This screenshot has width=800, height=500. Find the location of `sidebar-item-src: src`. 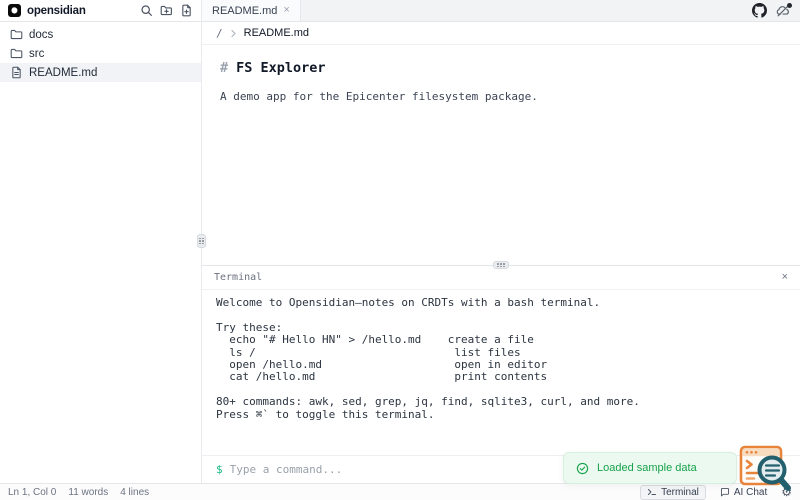

sidebar-item-src: src is located at coordinates (100, 53).